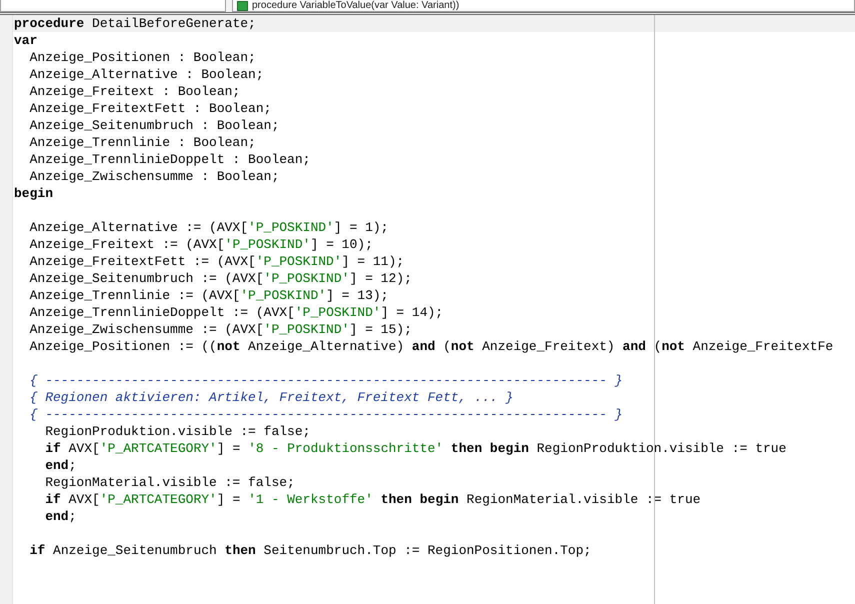  Describe the element at coordinates (415, 448) in the screenshot. I see `code-line: if AVX['P_ARTCATEGORY'] = '8 - Produktionsschritte' then begin RegionProduktion.visible := true` at that location.